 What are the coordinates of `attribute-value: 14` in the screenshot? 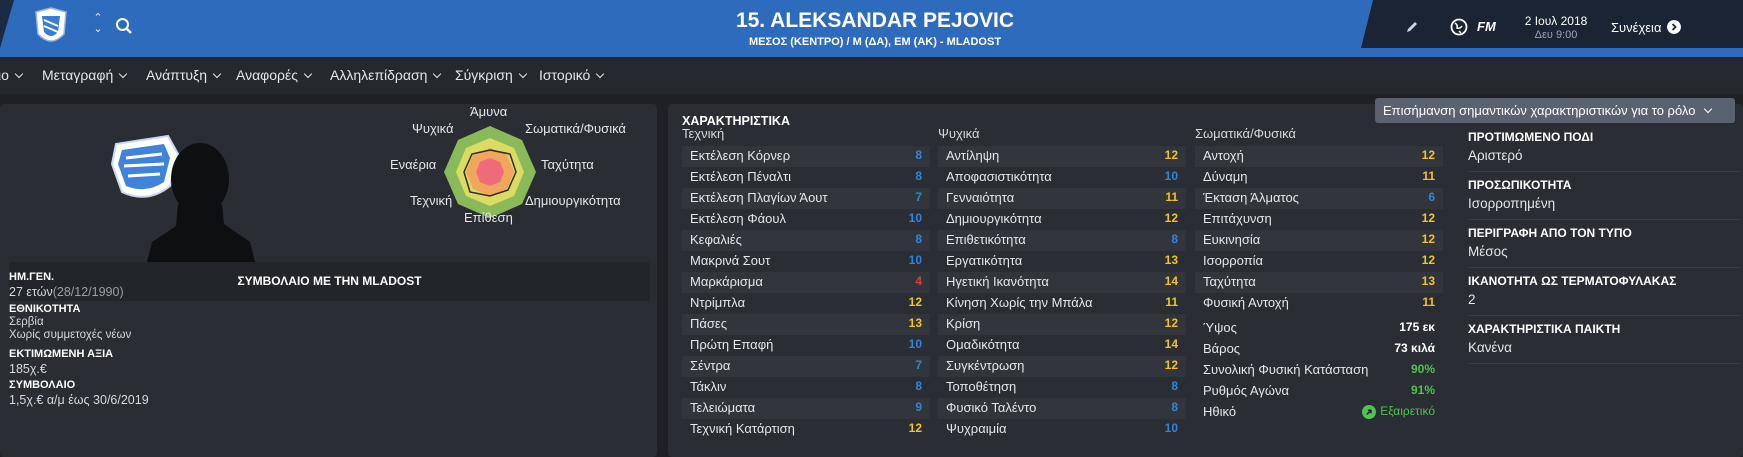 It's located at (1171, 344).